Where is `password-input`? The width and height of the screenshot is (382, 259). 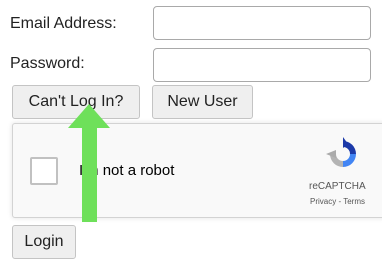
password-input is located at coordinates (262, 65).